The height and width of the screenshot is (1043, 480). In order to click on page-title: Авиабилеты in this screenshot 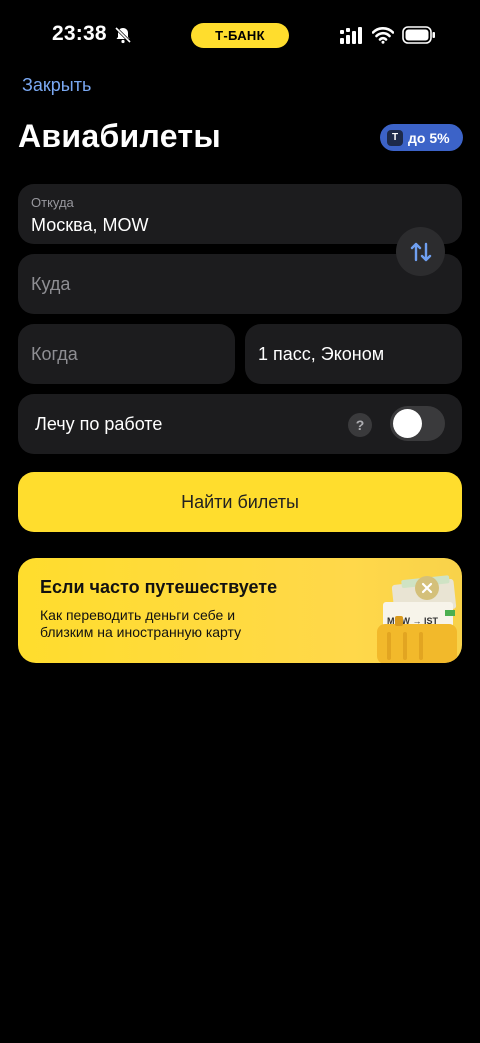, I will do `click(119, 136)`.